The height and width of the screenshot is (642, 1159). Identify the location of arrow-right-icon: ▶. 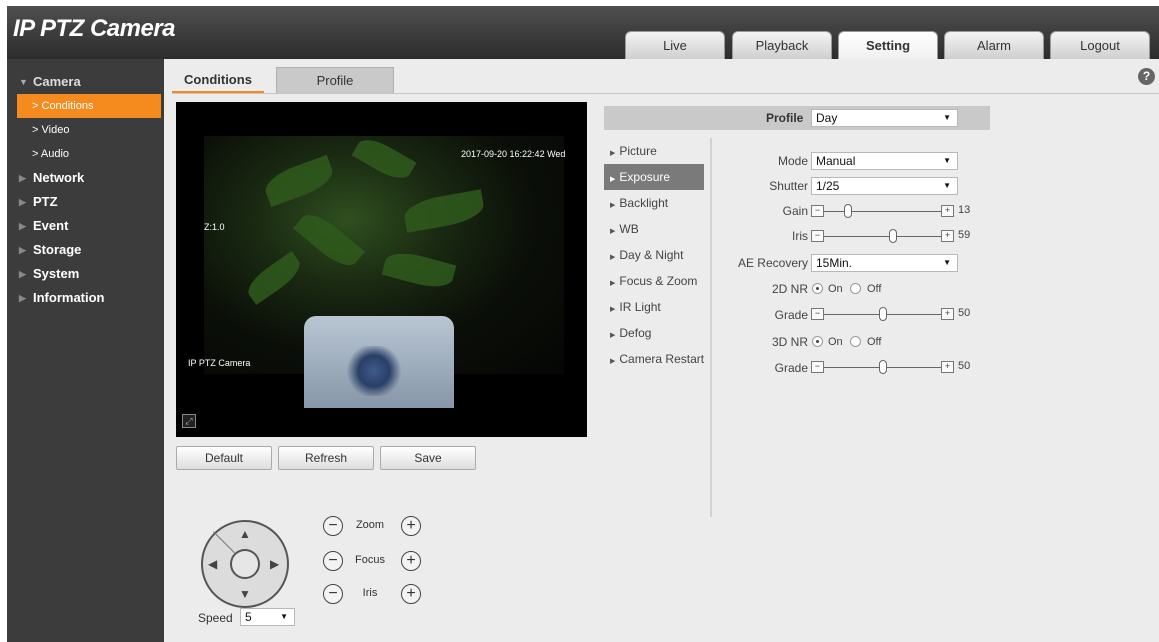
(274, 564).